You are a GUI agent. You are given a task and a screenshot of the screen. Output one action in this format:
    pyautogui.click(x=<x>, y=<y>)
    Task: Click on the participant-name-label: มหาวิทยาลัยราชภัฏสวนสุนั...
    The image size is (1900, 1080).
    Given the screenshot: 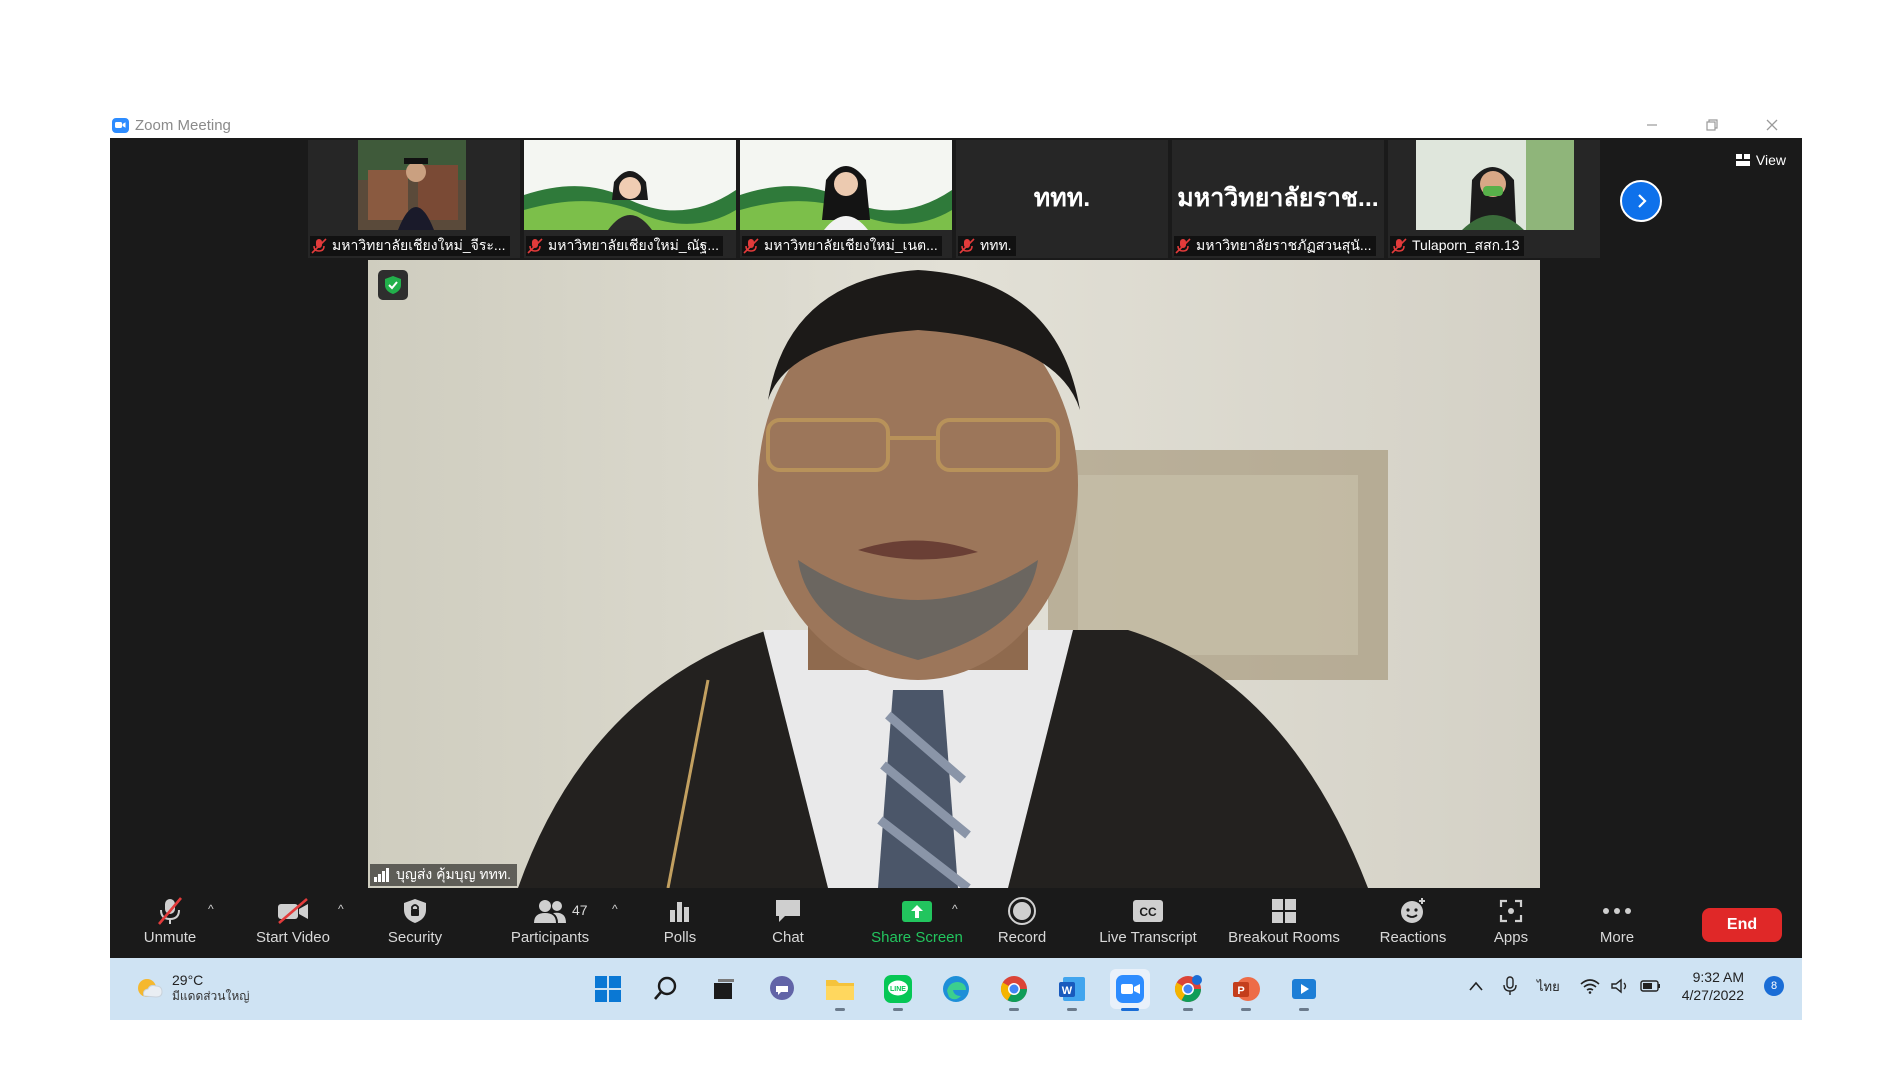 What is the action you would take?
    pyautogui.click(x=1275, y=246)
    